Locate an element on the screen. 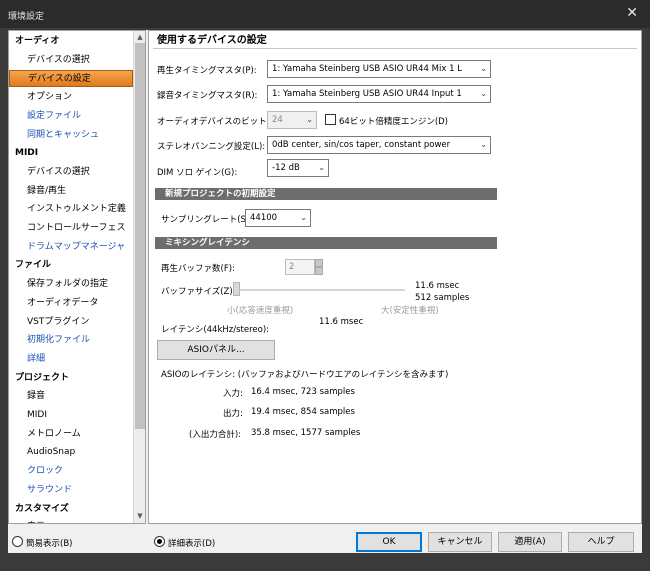  output-latency-label: 出力: is located at coordinates (233, 414).